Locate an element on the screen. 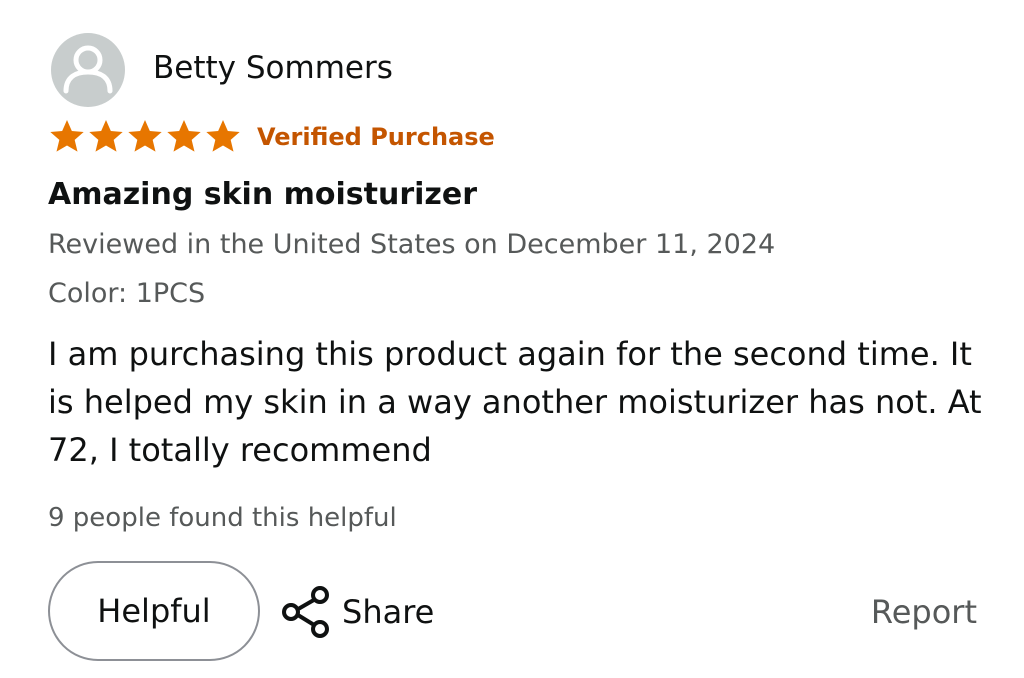  share-label: Share is located at coordinates (388, 612).